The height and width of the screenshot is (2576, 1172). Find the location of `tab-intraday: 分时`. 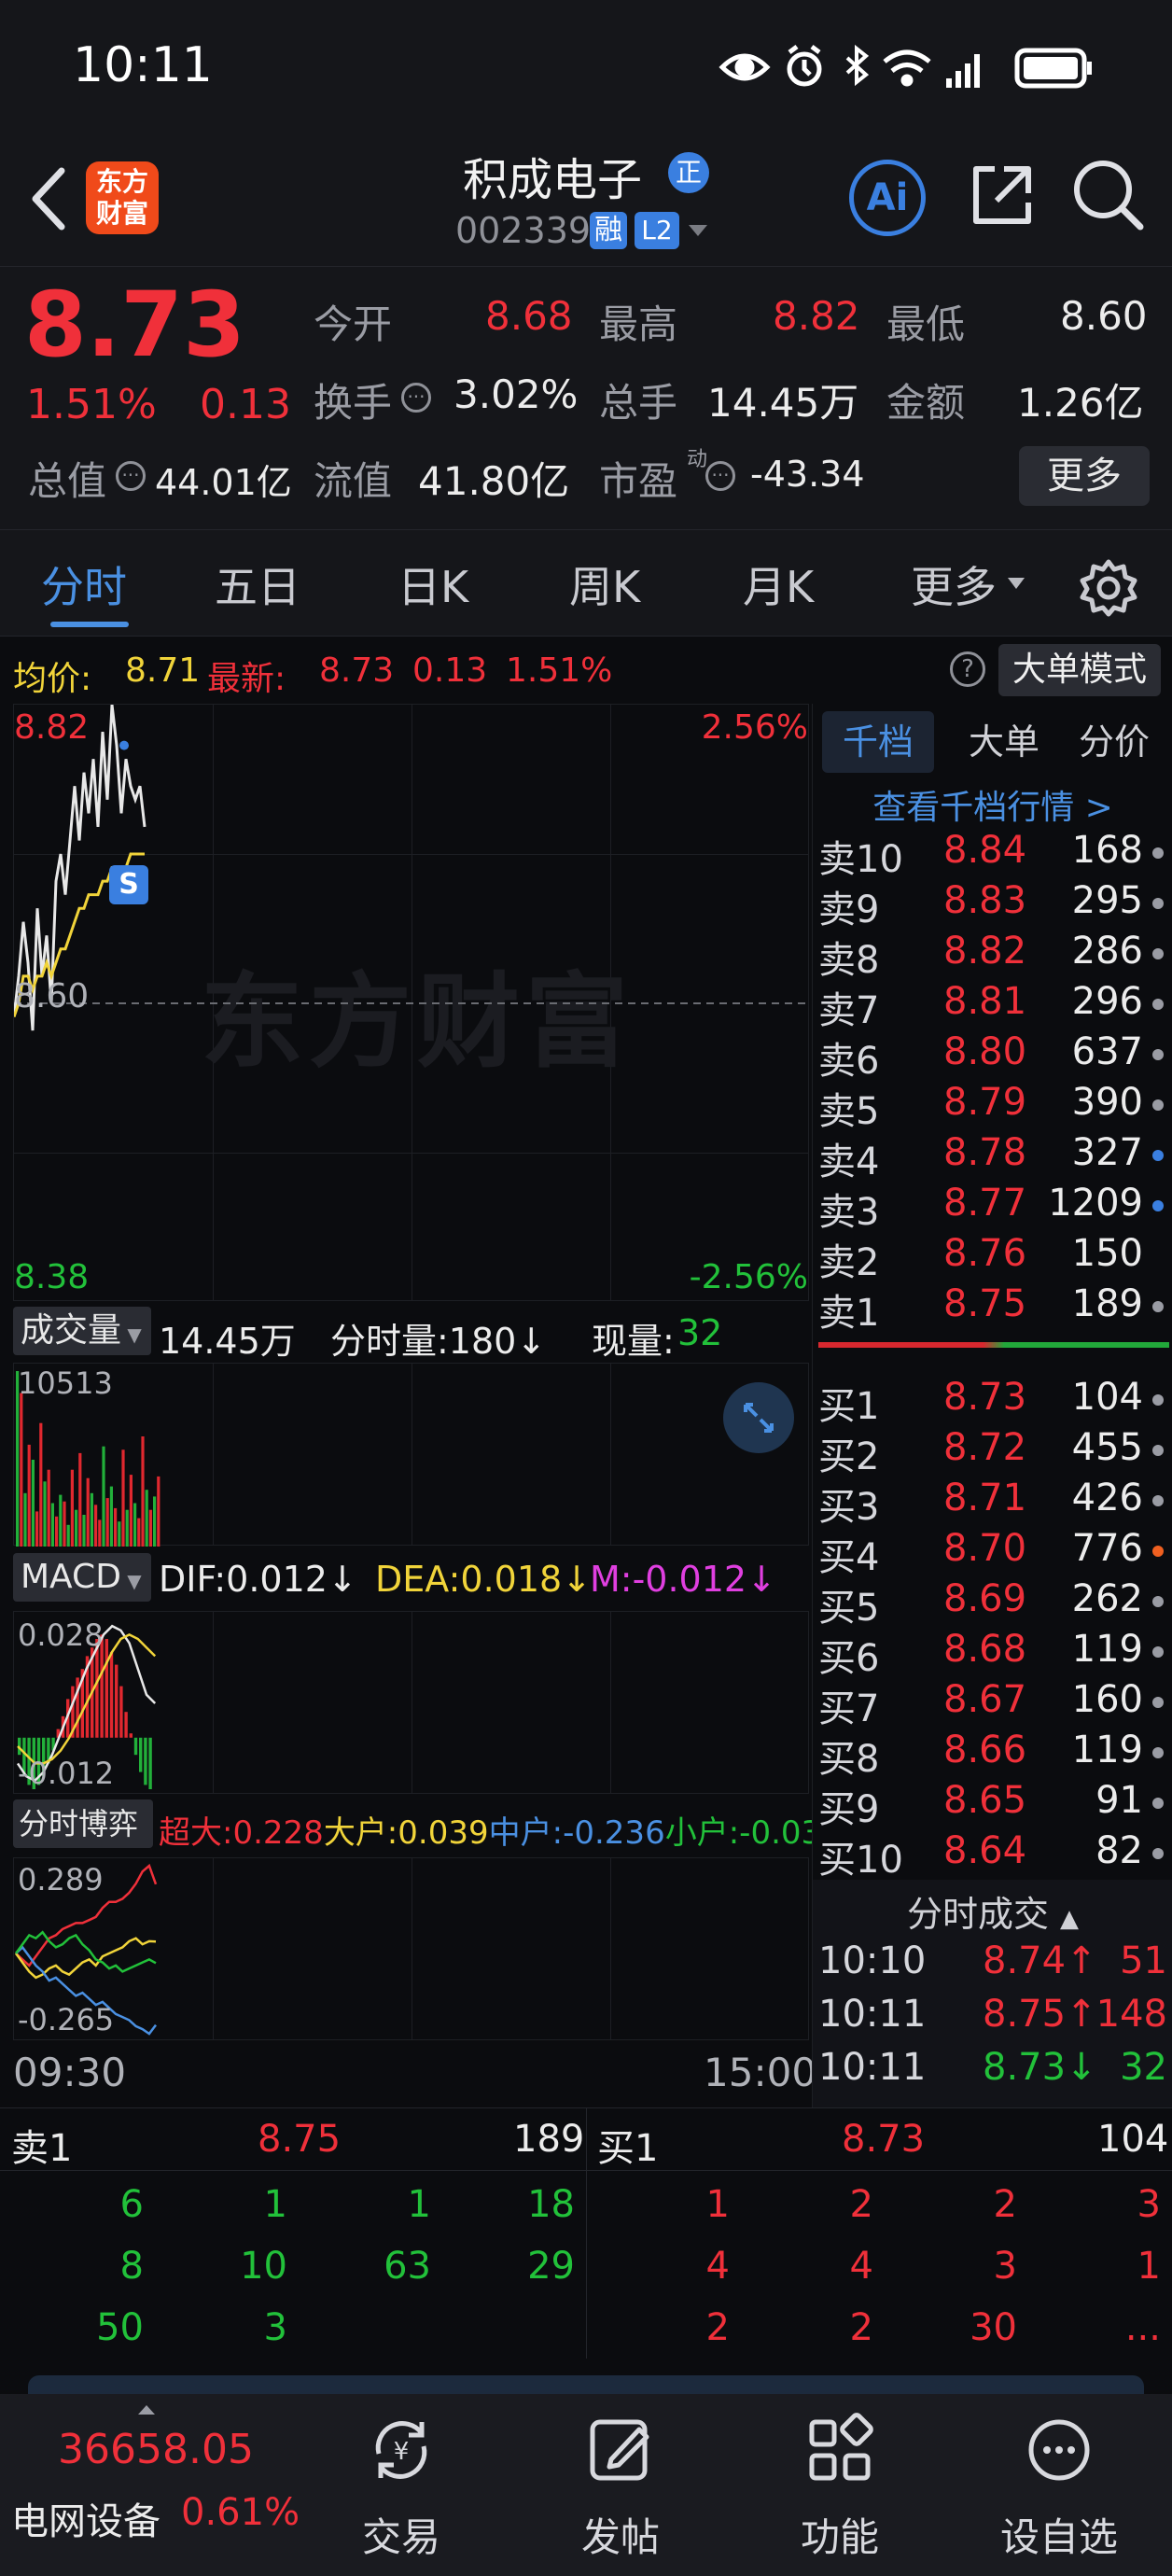

tab-intraday: 分时 is located at coordinates (84, 584).